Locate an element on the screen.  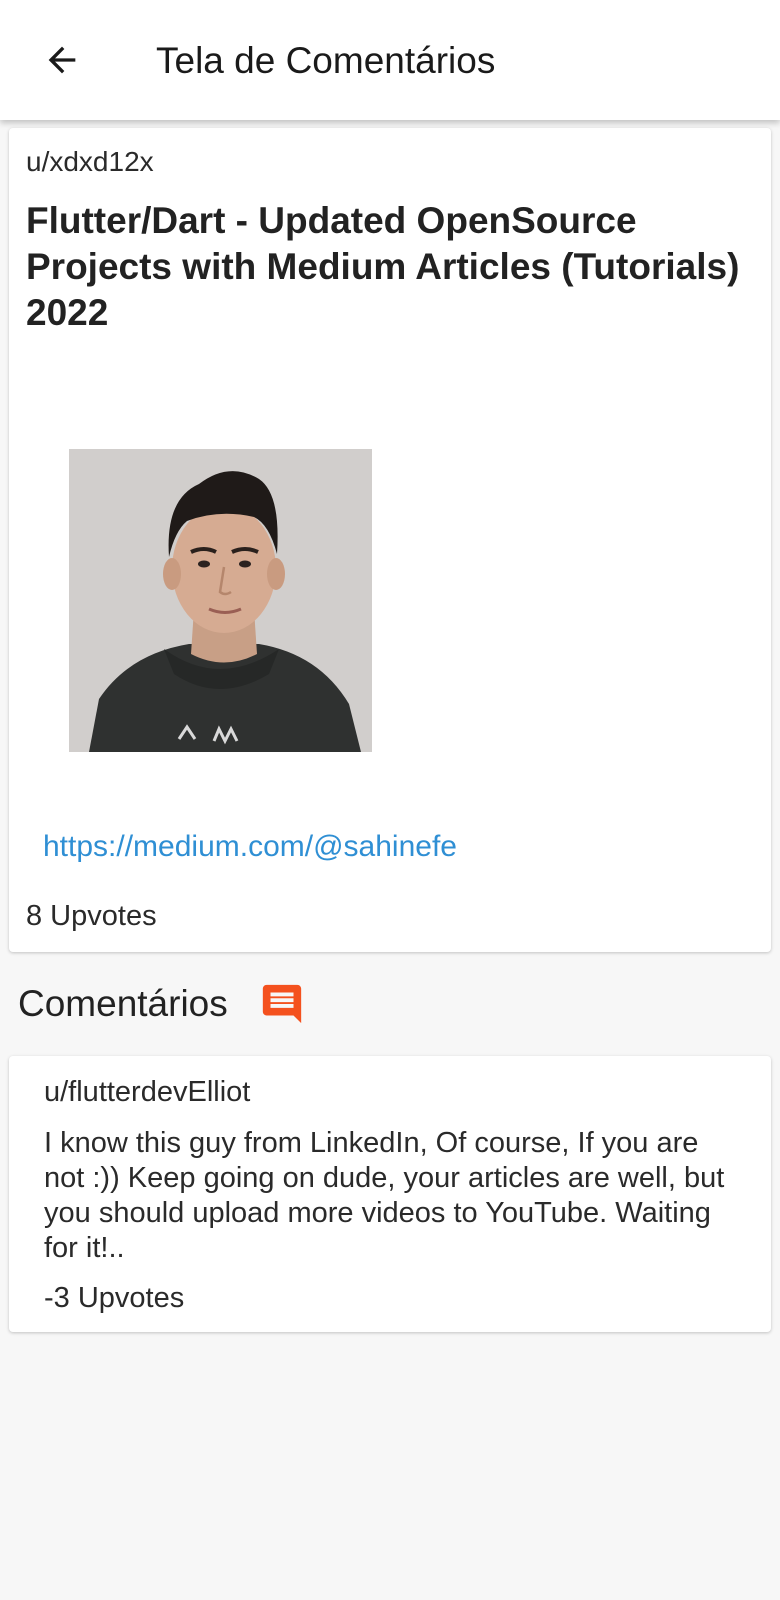
page-title: Tela de Comentários is located at coordinates (326, 60).